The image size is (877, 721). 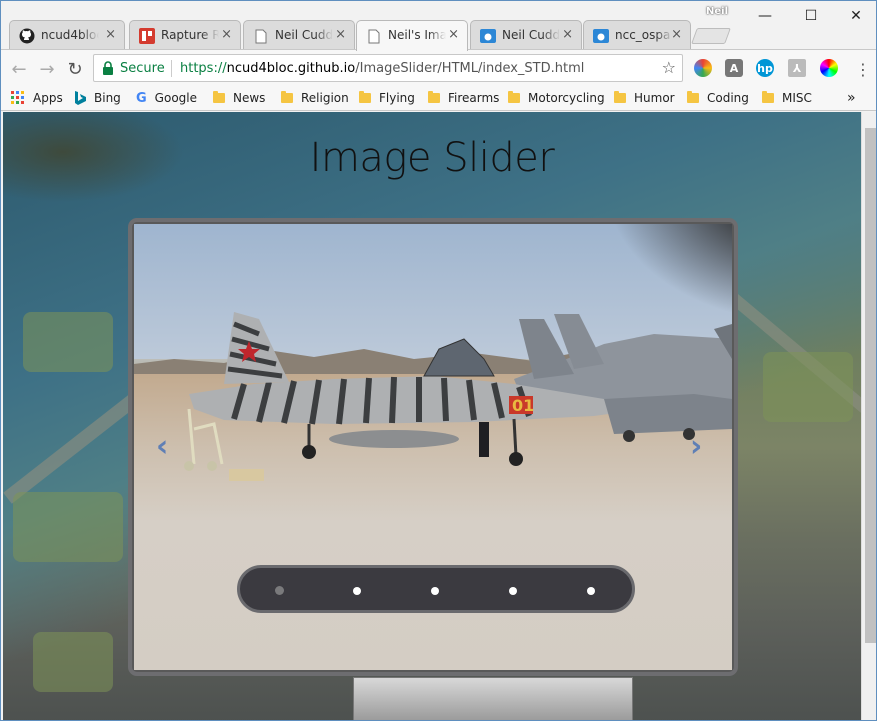 What do you see at coordinates (171, 68) in the screenshot?
I see `omnibox-divider` at bounding box center [171, 68].